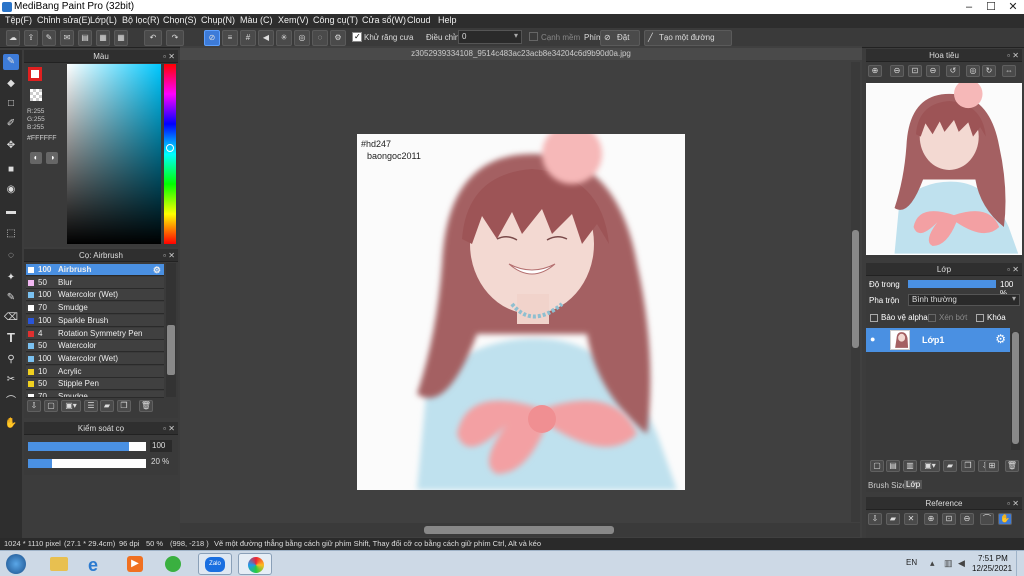 The image size is (1024, 576). I want to click on medibang-task, so click(255, 564).